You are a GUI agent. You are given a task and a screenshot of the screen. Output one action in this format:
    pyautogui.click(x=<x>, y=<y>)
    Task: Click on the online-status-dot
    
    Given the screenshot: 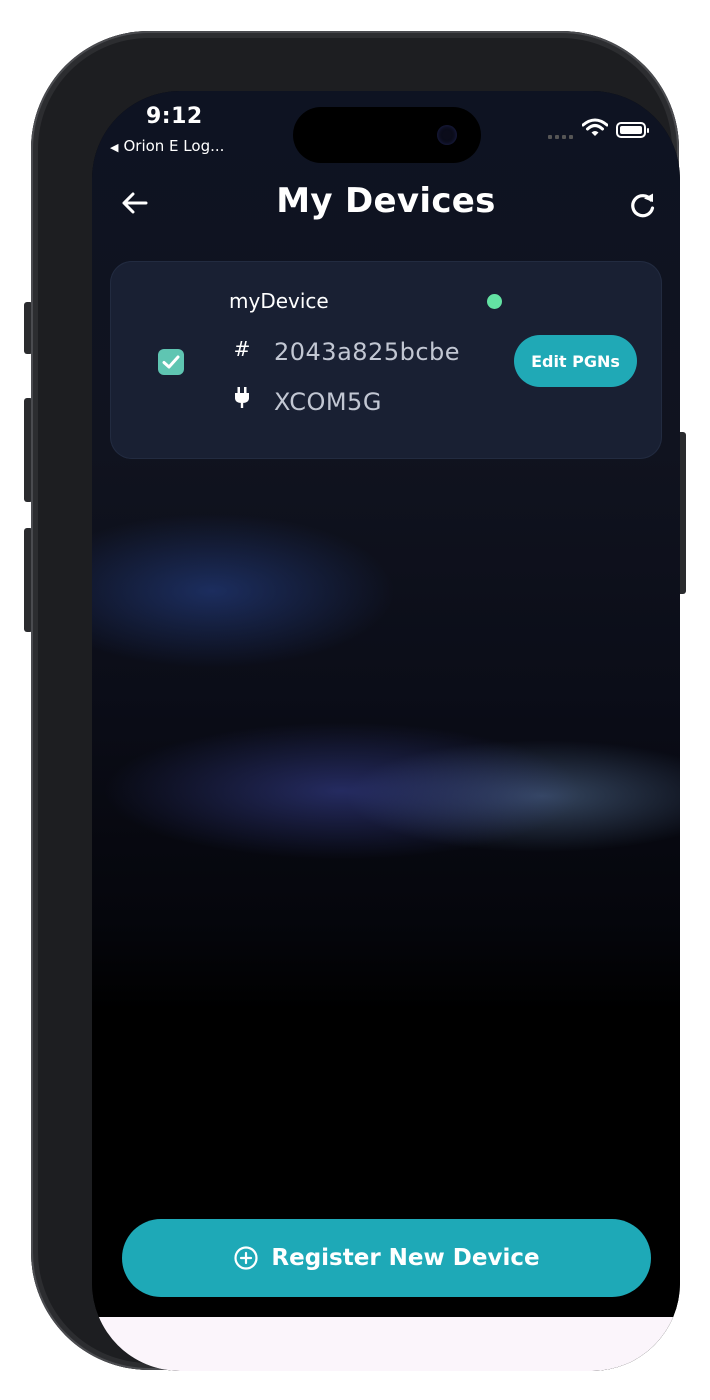 What is the action you would take?
    pyautogui.click(x=494, y=301)
    